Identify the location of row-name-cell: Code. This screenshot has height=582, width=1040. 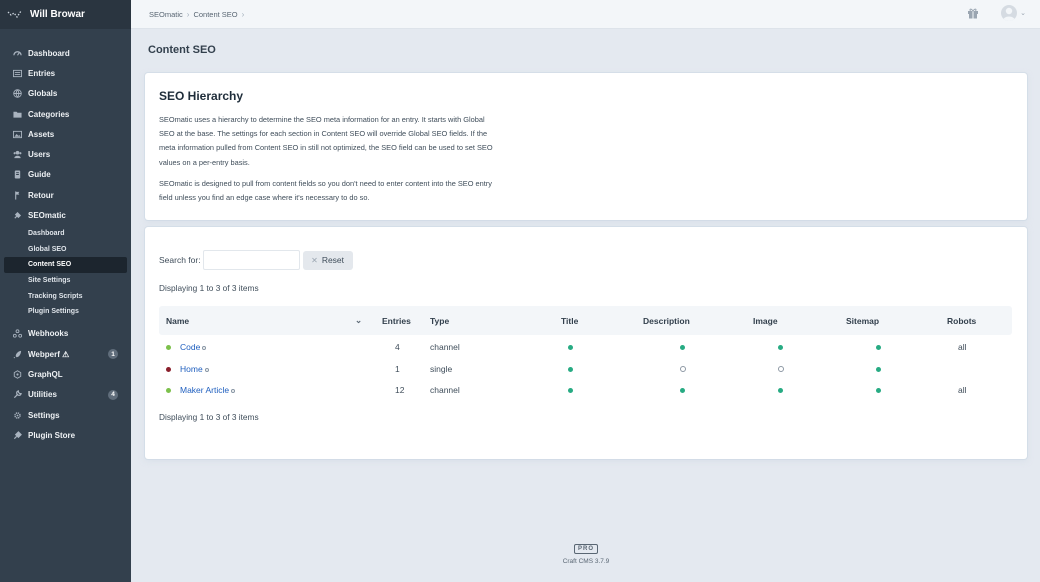
(193, 347).